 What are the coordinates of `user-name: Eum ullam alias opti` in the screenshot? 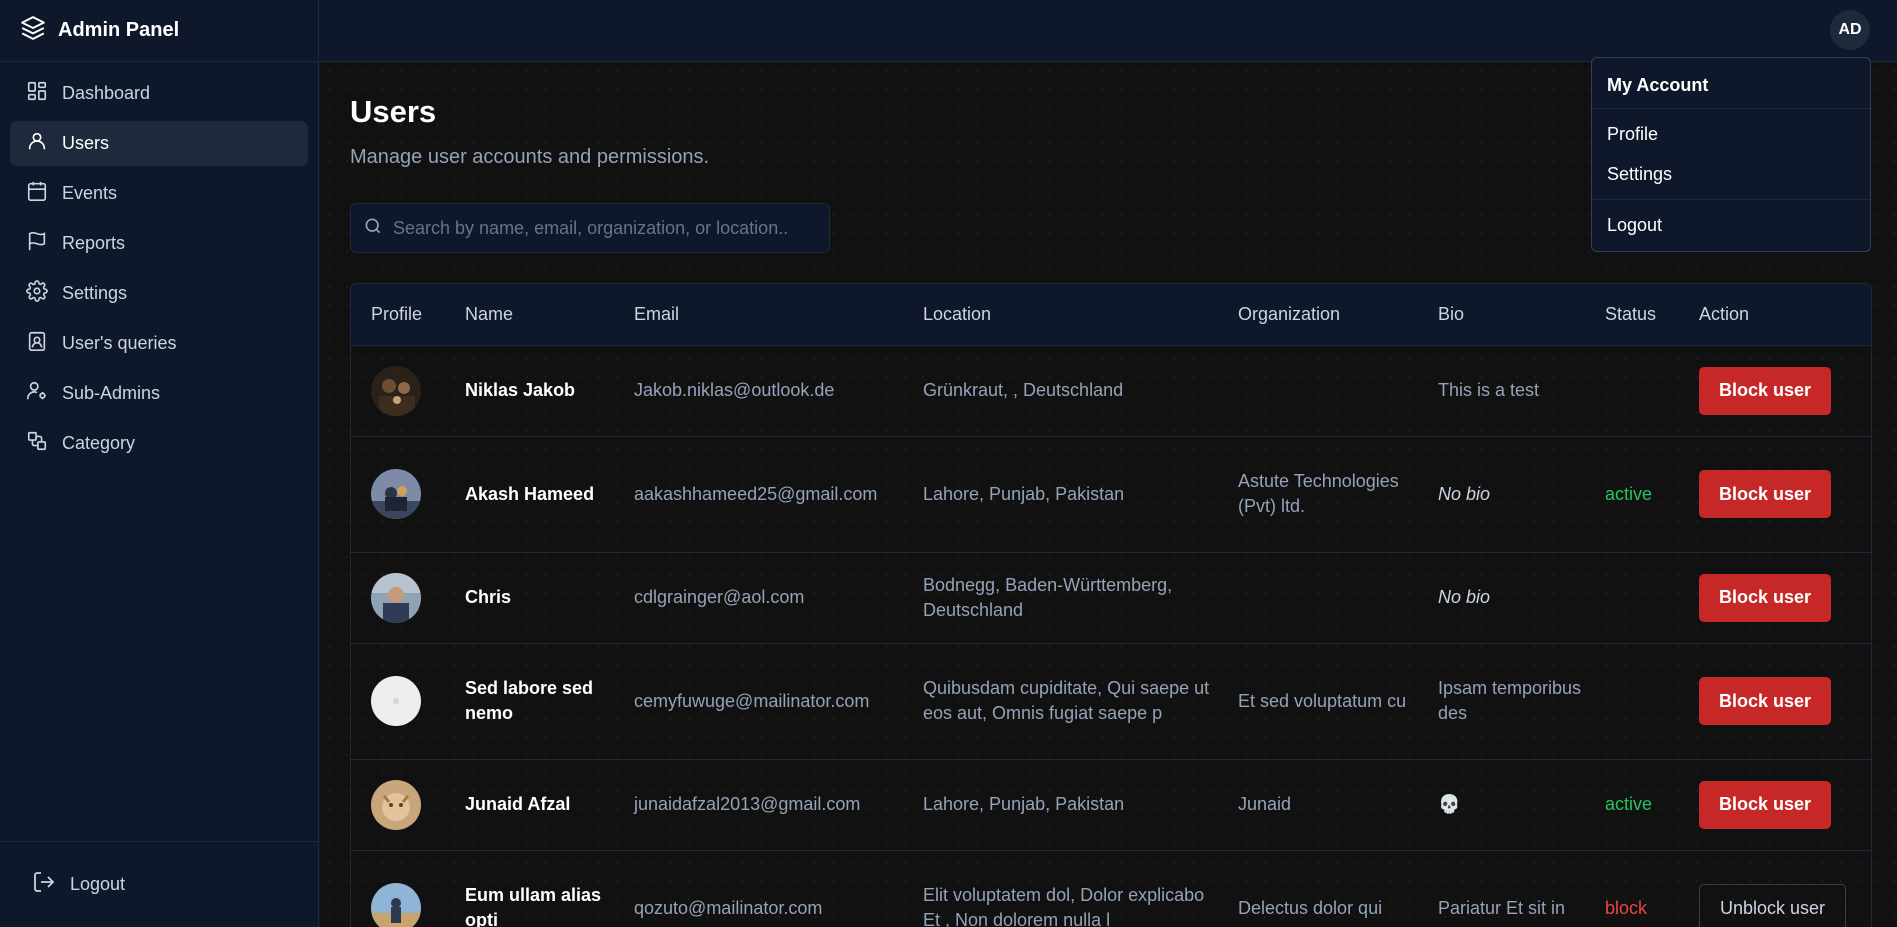 It's located at (533, 906).